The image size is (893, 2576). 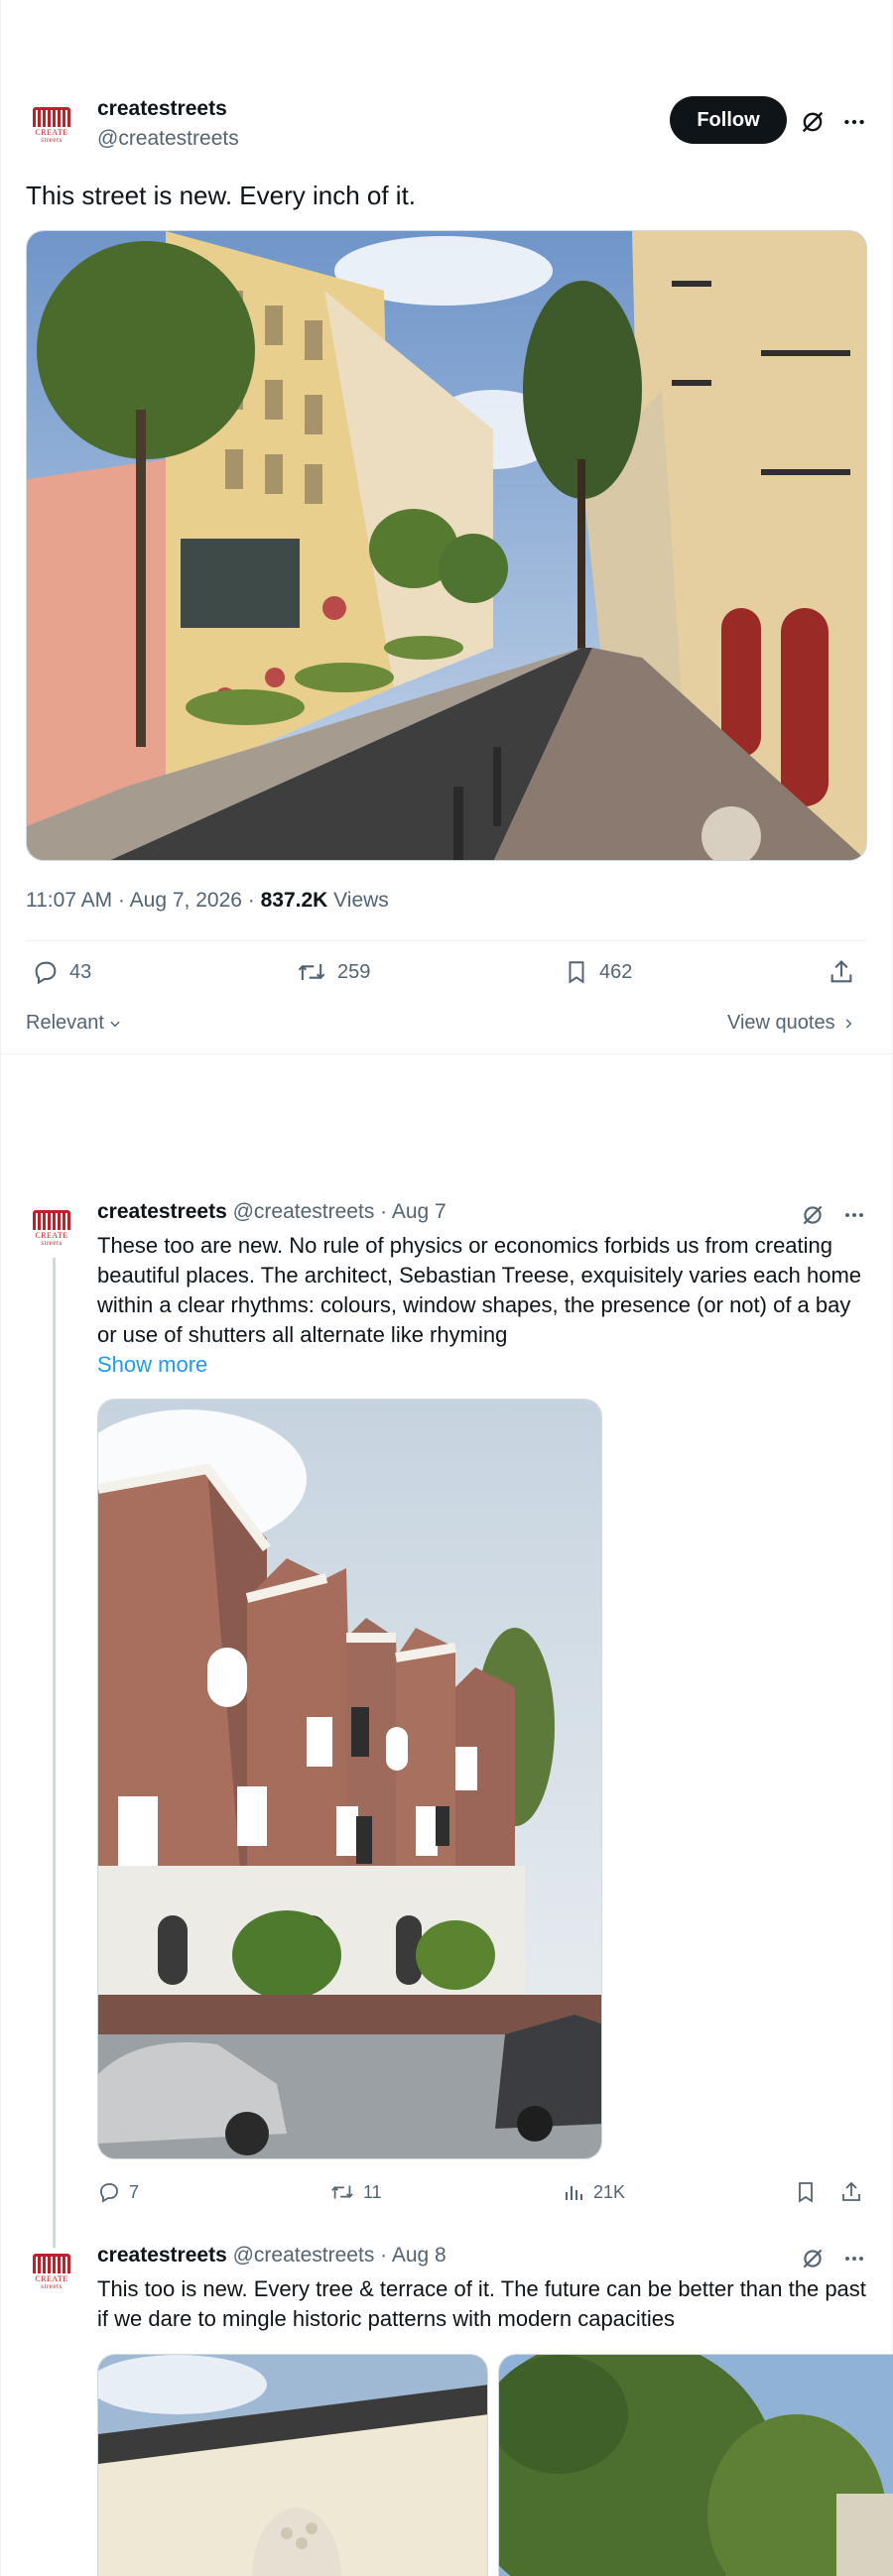 I want to click on retweet-count: 259, so click(x=354, y=971).